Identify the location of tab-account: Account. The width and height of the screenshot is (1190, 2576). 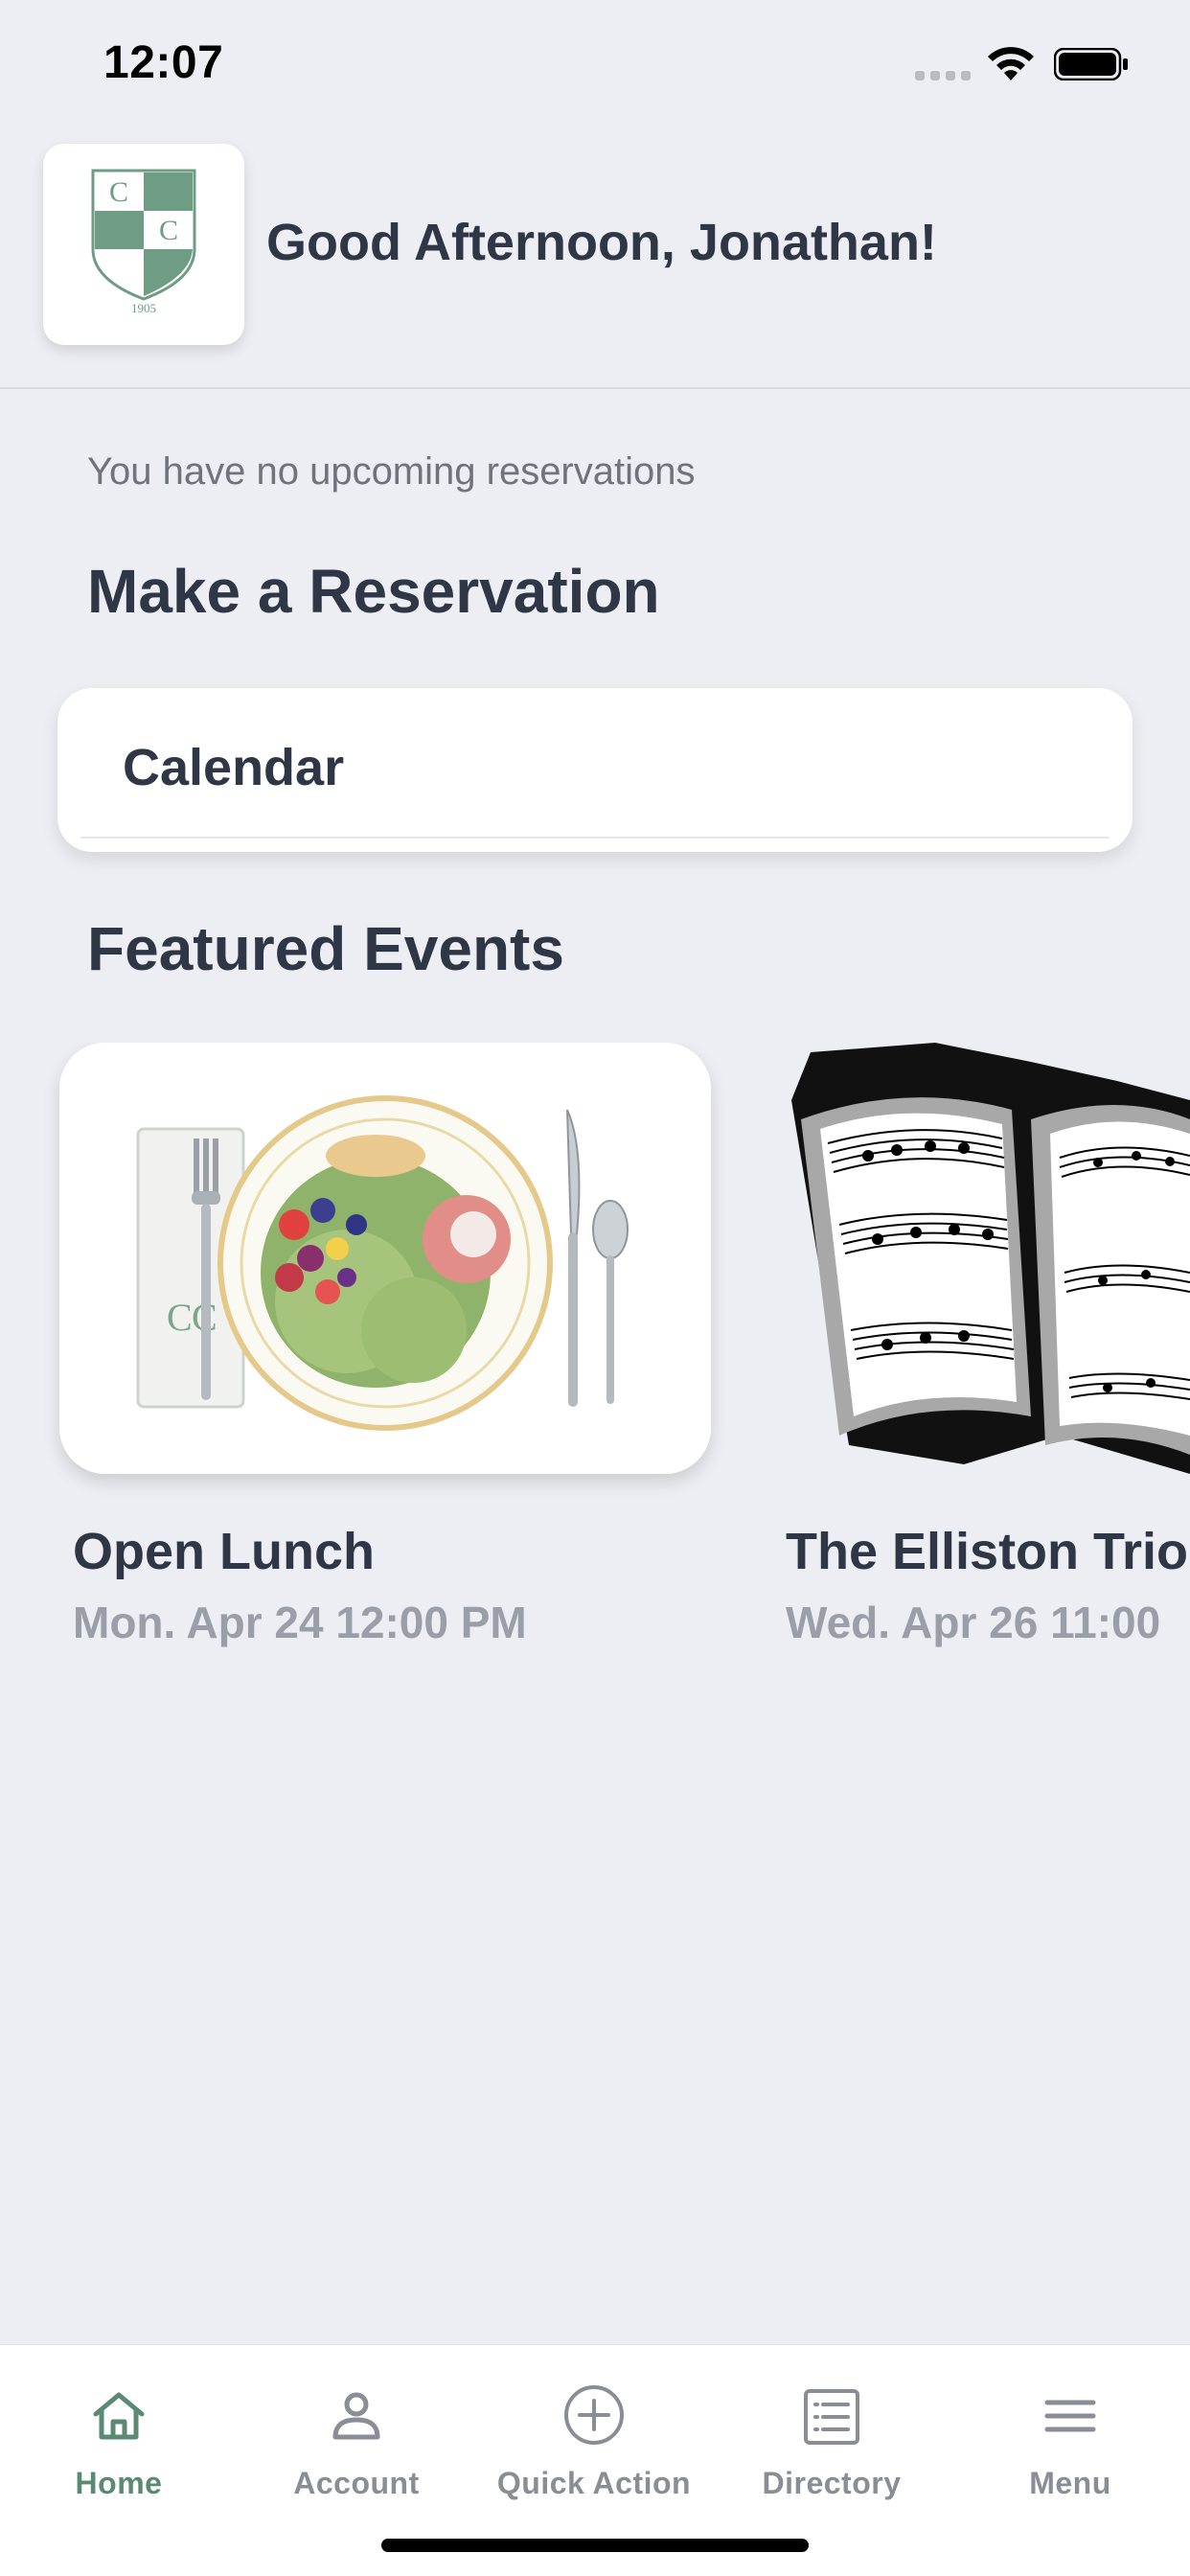
(357, 2431).